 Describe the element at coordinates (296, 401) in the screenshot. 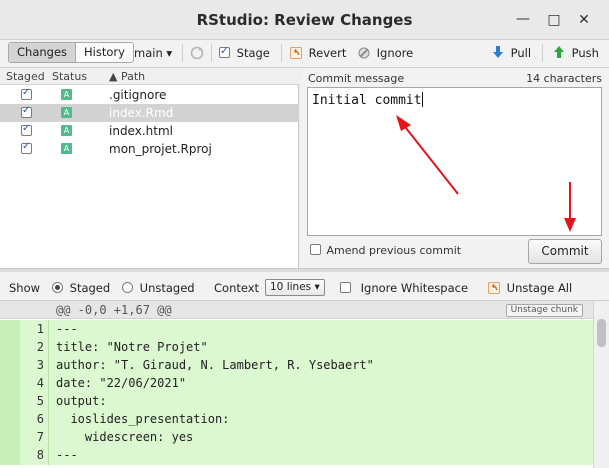

I see `diff-line: 5 output:` at that location.